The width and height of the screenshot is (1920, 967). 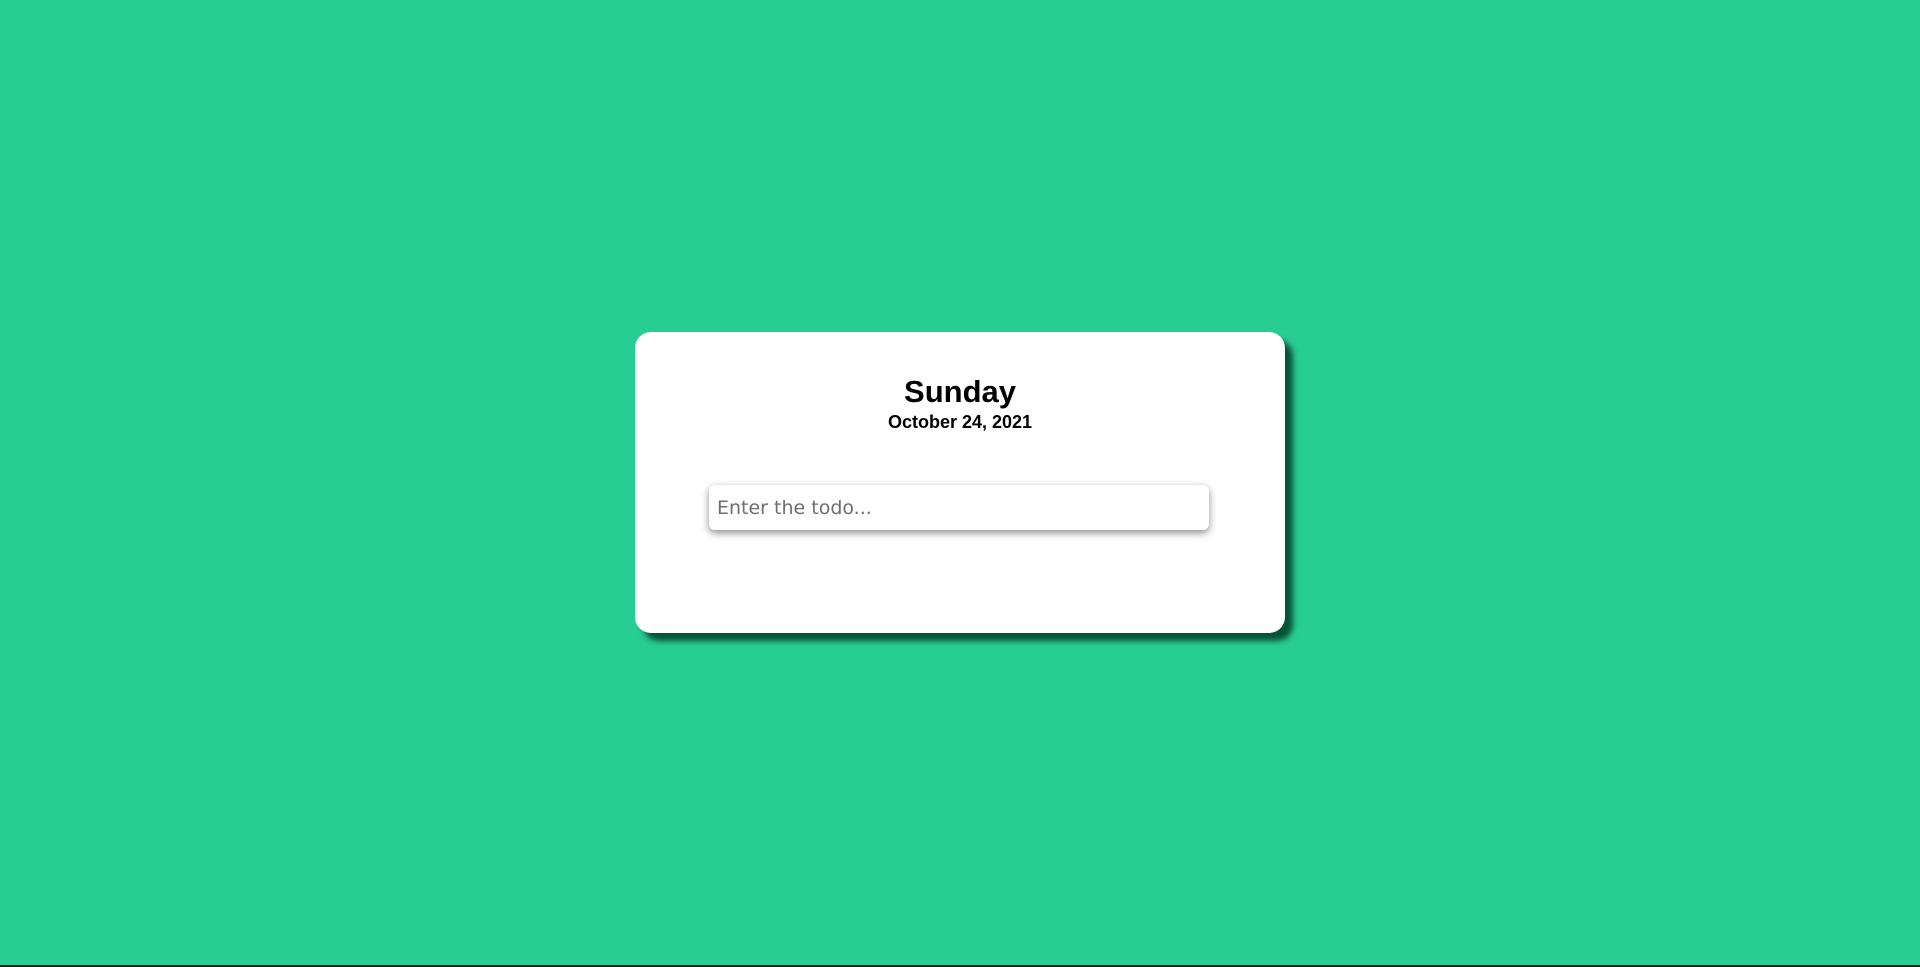 What do you see at coordinates (960, 391) in the screenshot?
I see `day-heading: Sunday` at bounding box center [960, 391].